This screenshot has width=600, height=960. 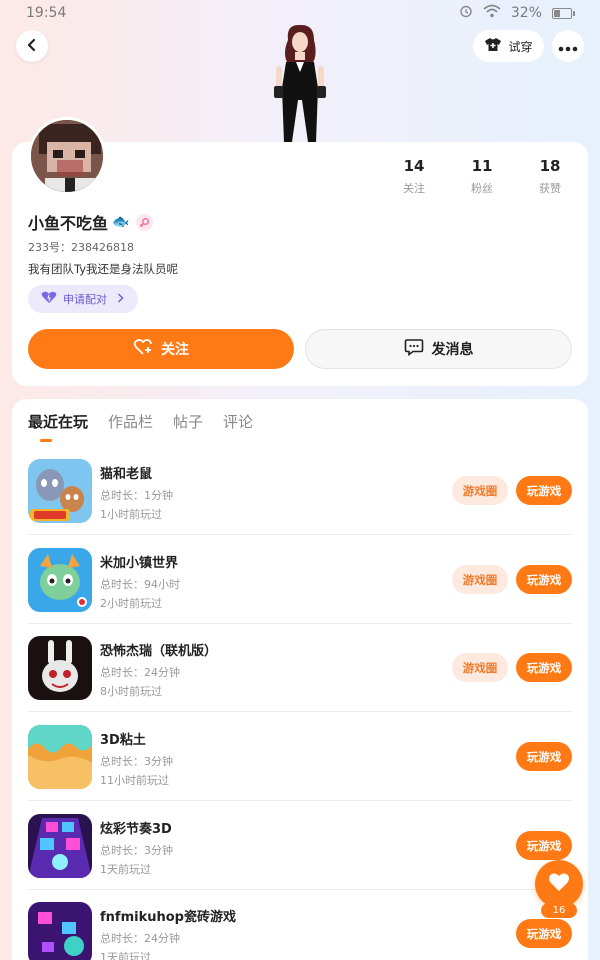 I want to click on tab-works: 作品栏, so click(x=130, y=421).